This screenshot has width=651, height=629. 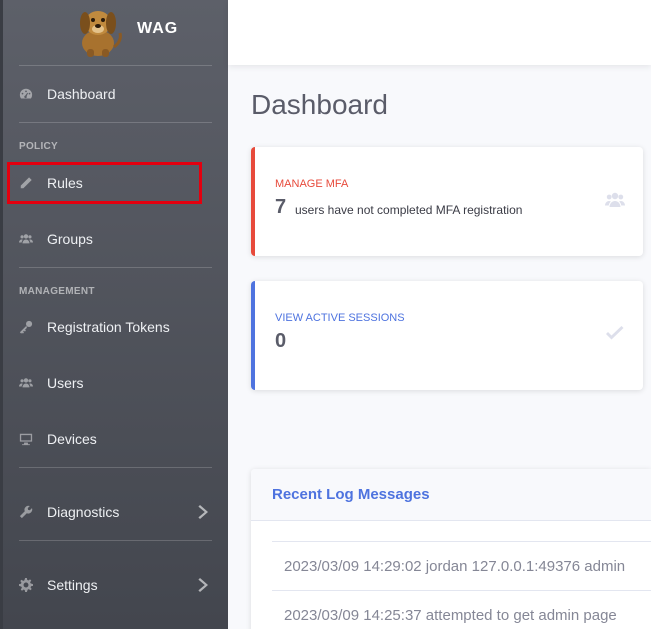 What do you see at coordinates (26, 94) in the screenshot?
I see `tachometer-icon` at bounding box center [26, 94].